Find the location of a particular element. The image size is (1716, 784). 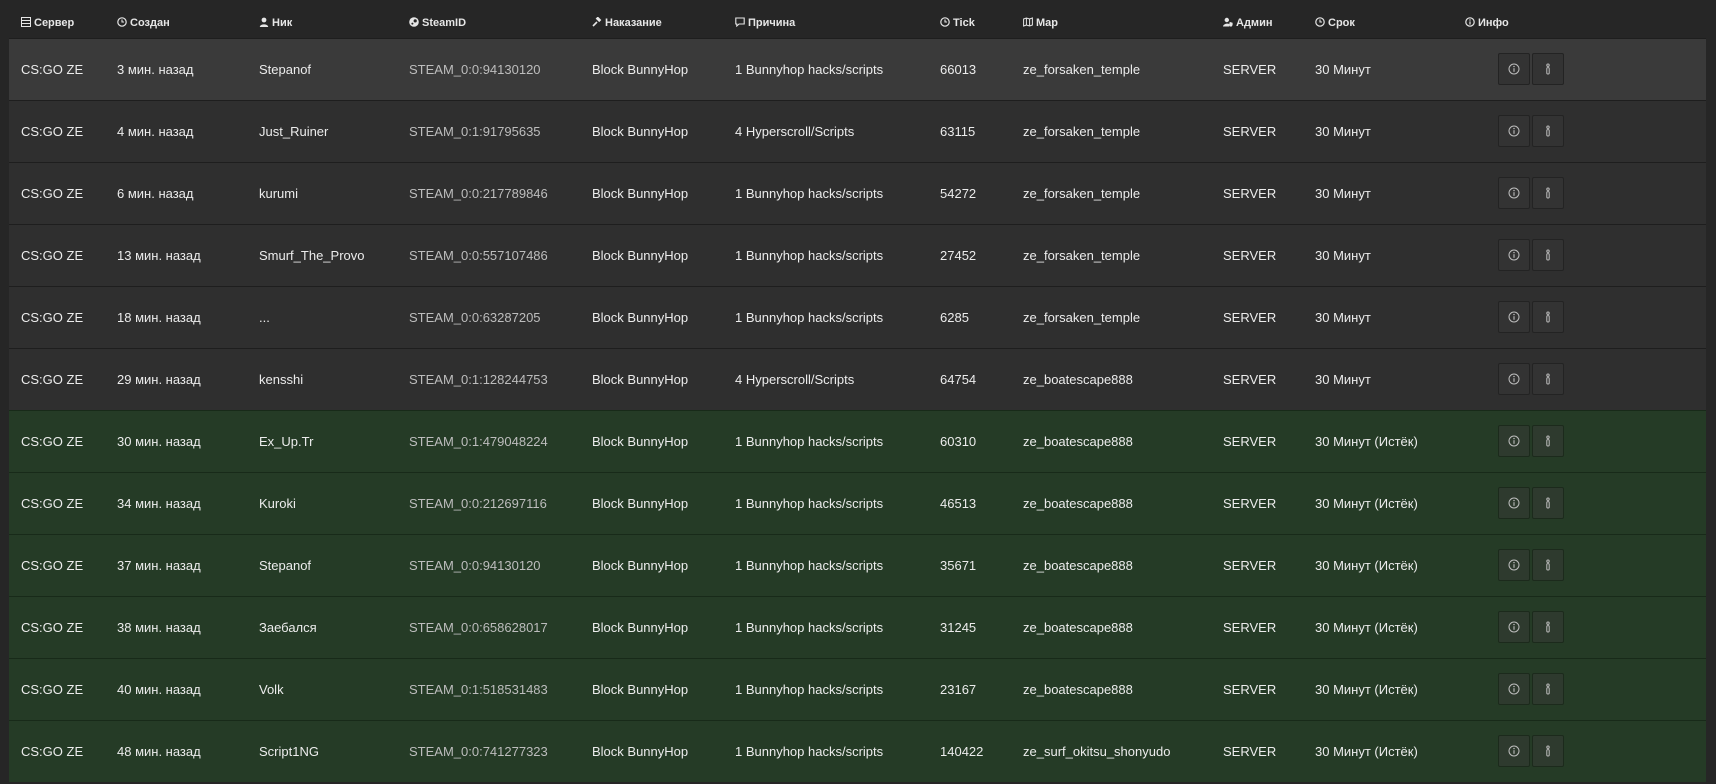

steamid-cell: STEAM_0:0:94130120 is located at coordinates (475, 565).